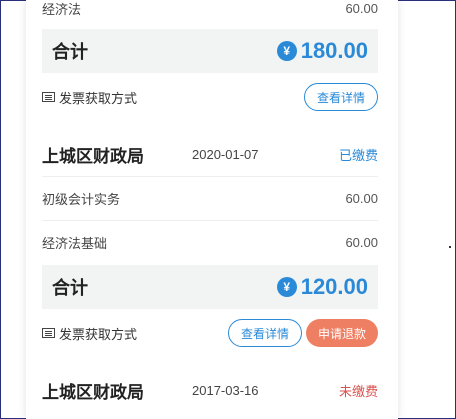 This screenshot has height=419, width=456. I want to click on total-value: 180.00, so click(334, 50).